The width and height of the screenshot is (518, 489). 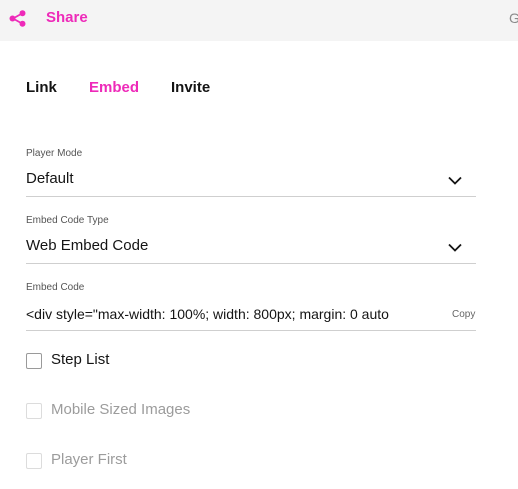 I want to click on mobile-sized-images-checkbox, so click(x=34, y=411).